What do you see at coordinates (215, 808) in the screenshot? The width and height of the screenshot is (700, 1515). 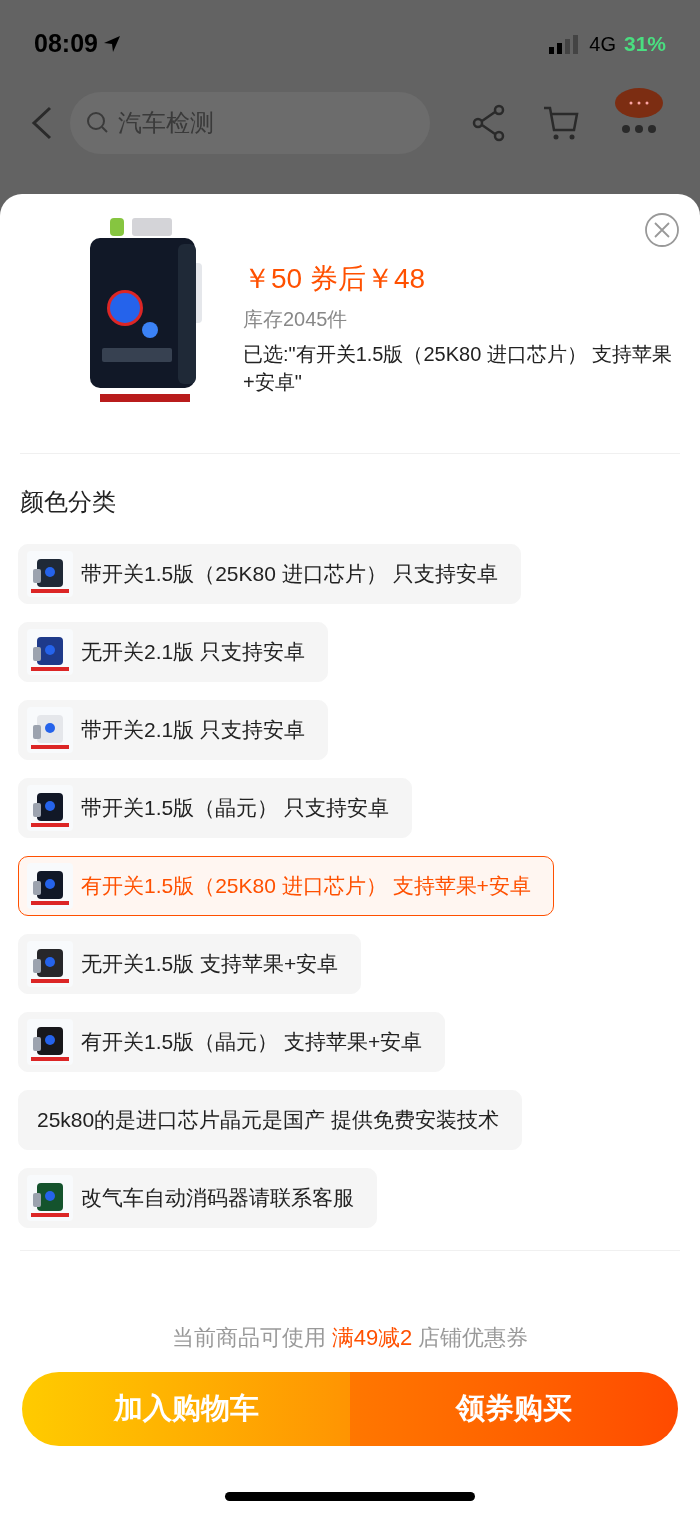 I see `variant-option: 带开关1.5版（晶元） 只支持安卓` at bounding box center [215, 808].